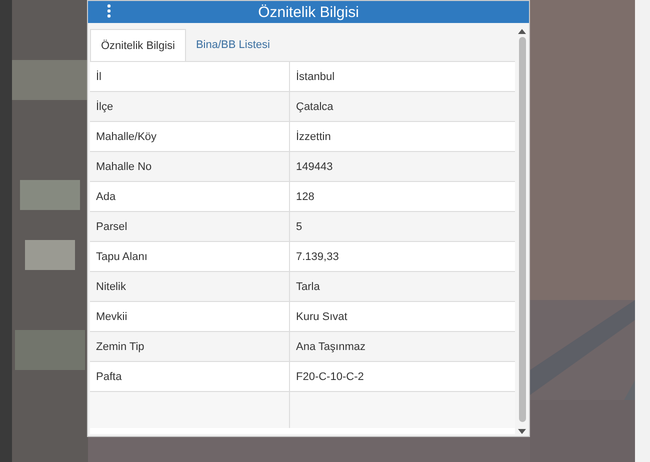 The height and width of the screenshot is (462, 650). Describe the element at coordinates (190, 226) in the screenshot. I see `table-cell: Parsel` at that location.